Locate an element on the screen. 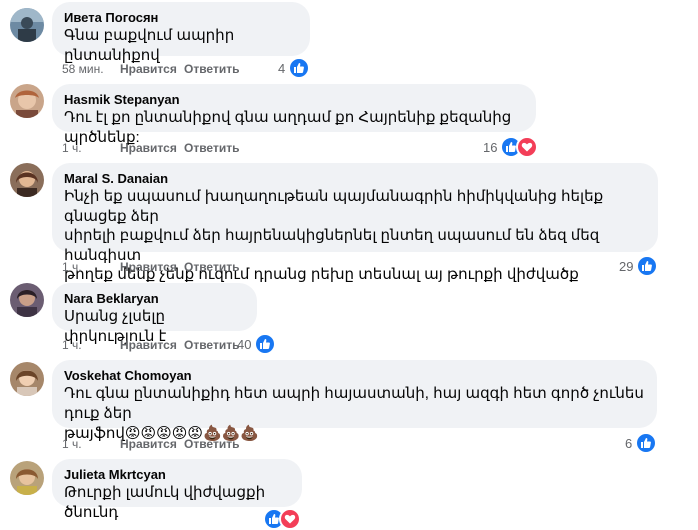  comment-timestamp: 58 мин. is located at coordinates (91, 69).